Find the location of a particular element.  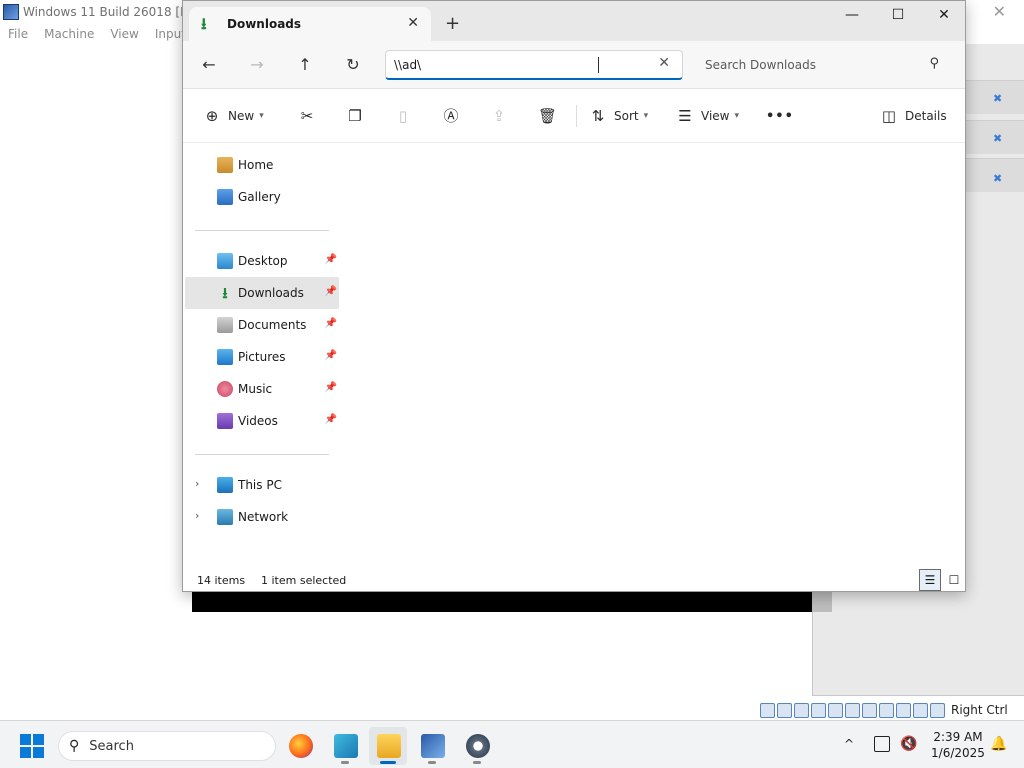

address-box: ✕ is located at coordinates (534, 65).